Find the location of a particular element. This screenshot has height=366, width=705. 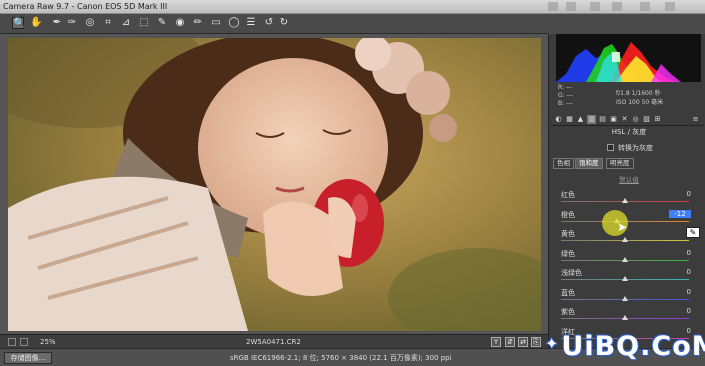

effects-tab-icon: ✕ is located at coordinates (624, 119).